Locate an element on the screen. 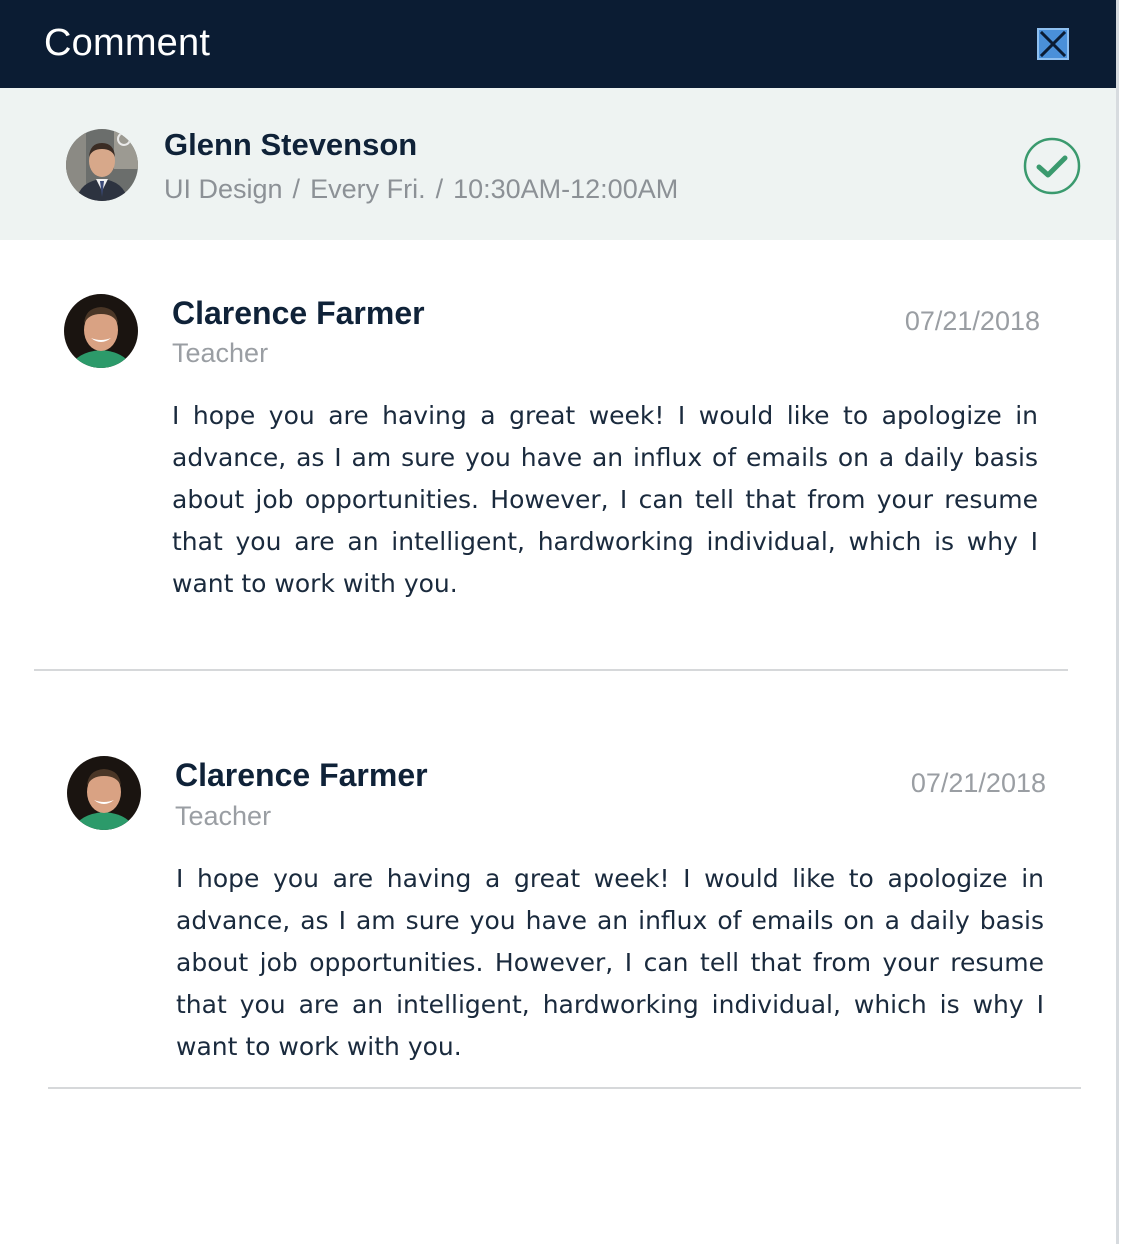  close-icon is located at coordinates (1053, 44).